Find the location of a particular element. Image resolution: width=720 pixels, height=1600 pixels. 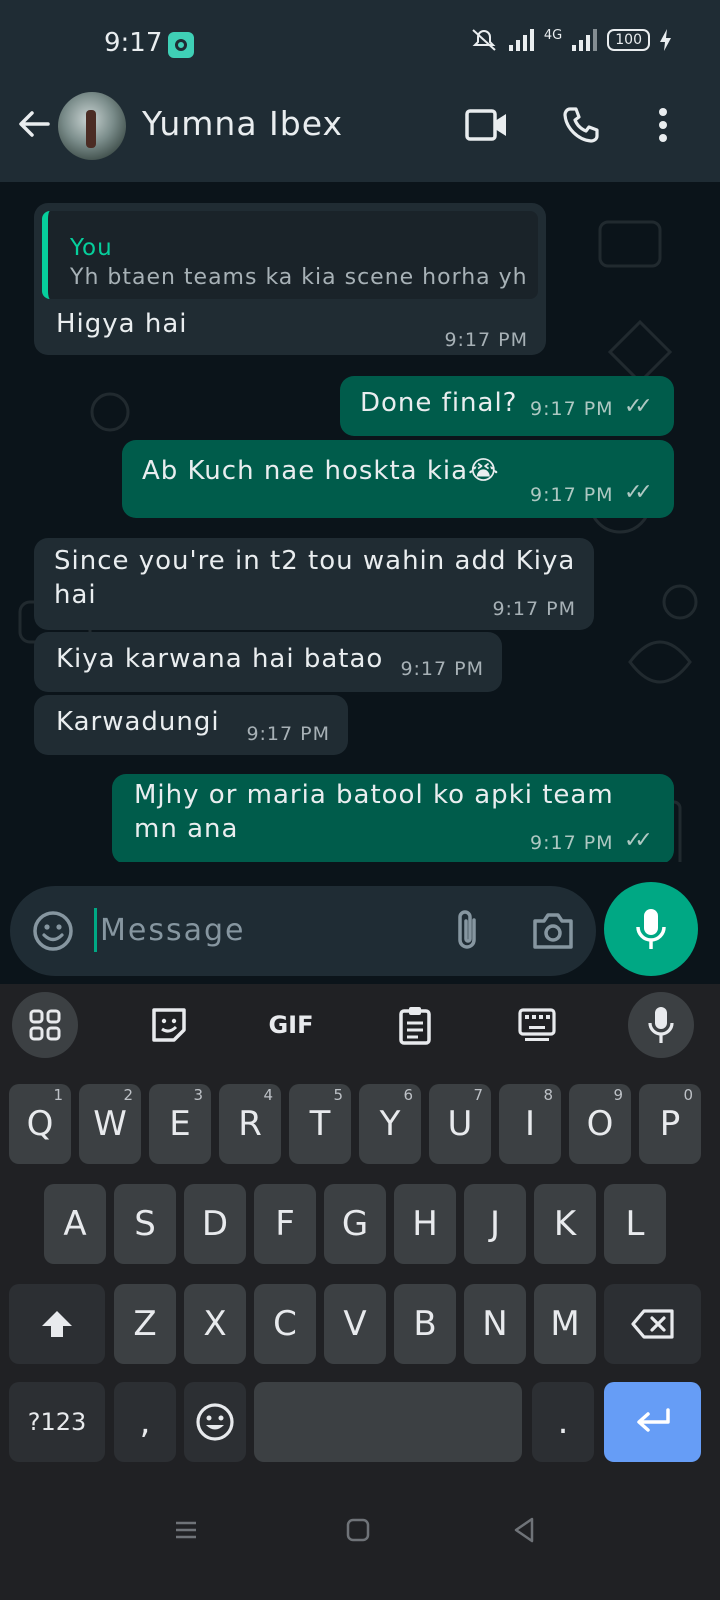

key-label: E is located at coordinates (180, 1124).